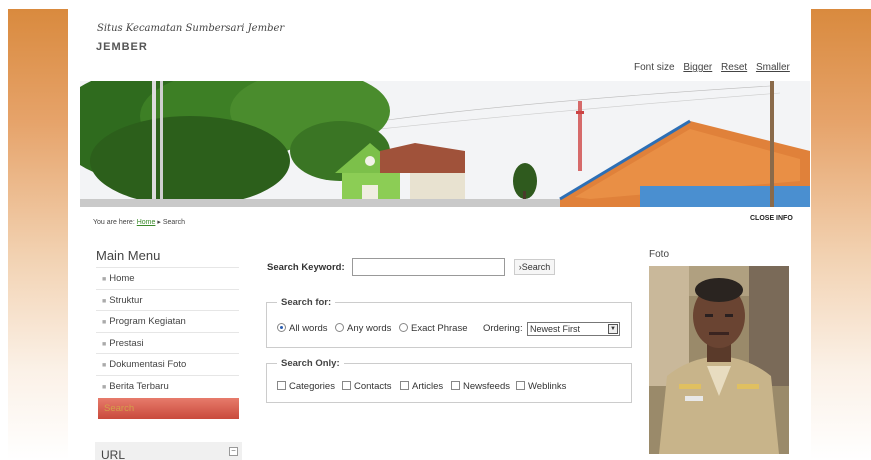 The image size is (871, 460). What do you see at coordinates (148, 365) in the screenshot?
I see `menu-item-label: Dokumentasi Foto` at bounding box center [148, 365].